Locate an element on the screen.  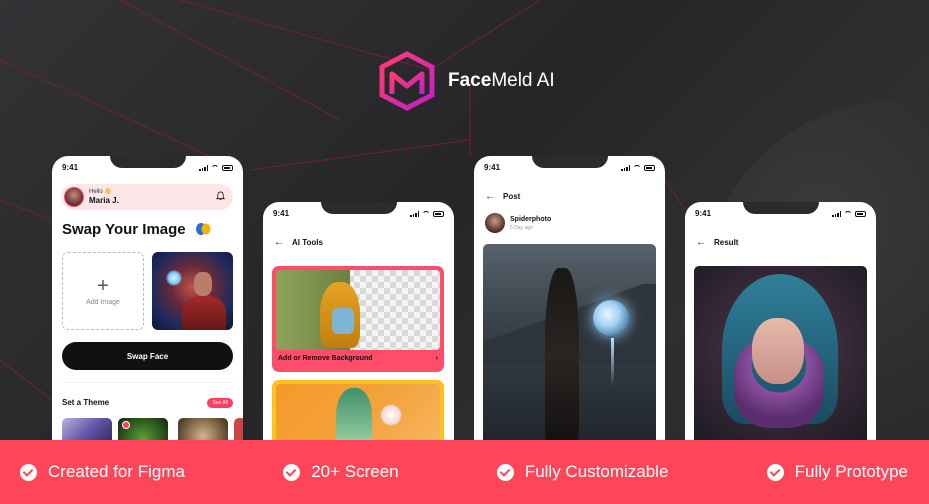
add-image-button: + Add Image is located at coordinates (103, 291).